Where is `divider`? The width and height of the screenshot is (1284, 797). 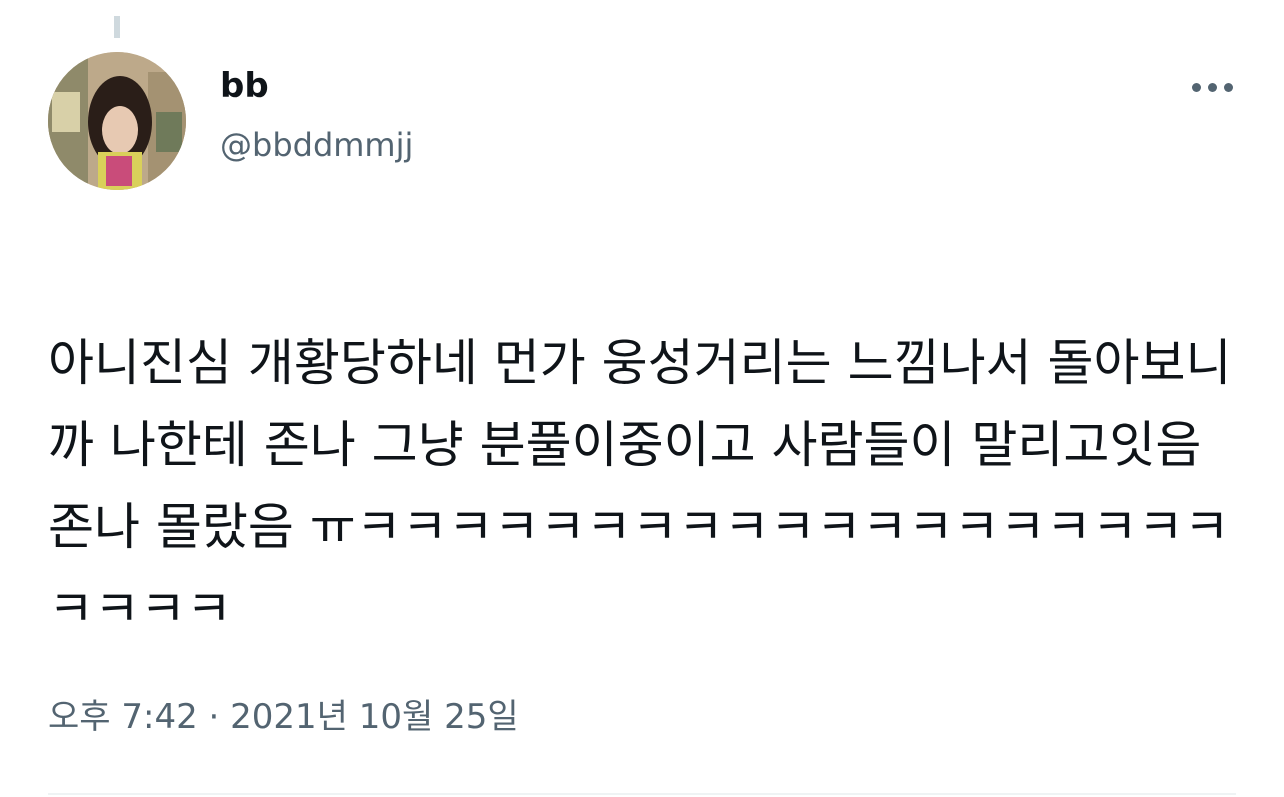 divider is located at coordinates (642, 794).